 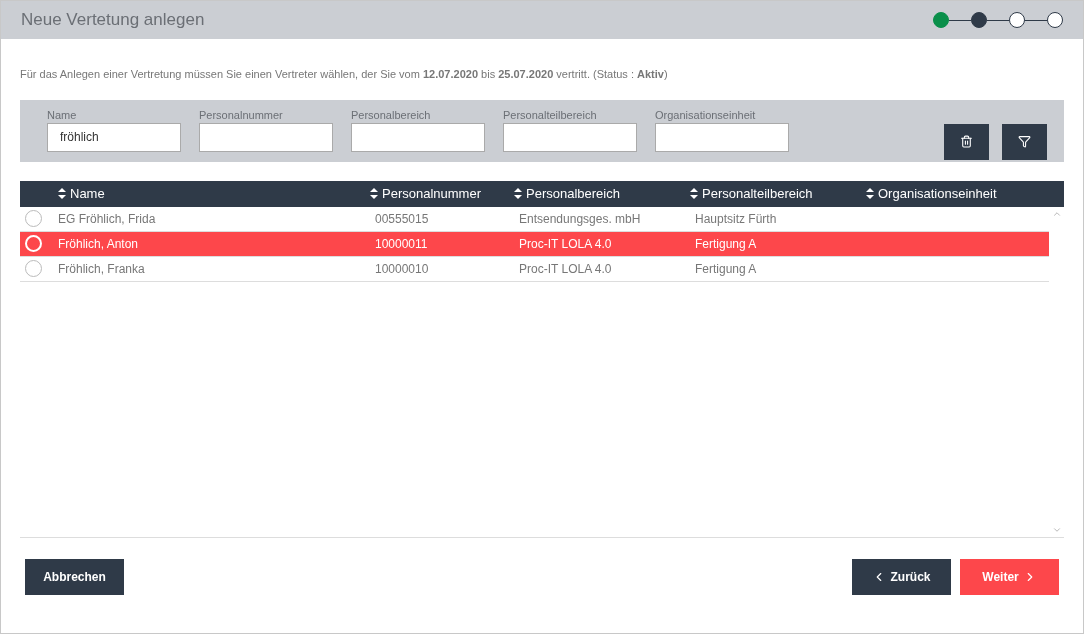 I want to click on info-text: Für das Anlegen einer Vertretung müssen Sie einen Vertreter wählen, der Sie vom 12.07.2020 bis 25.07.2020 vertritt. (Status : Aktiv), so click(x=344, y=74).